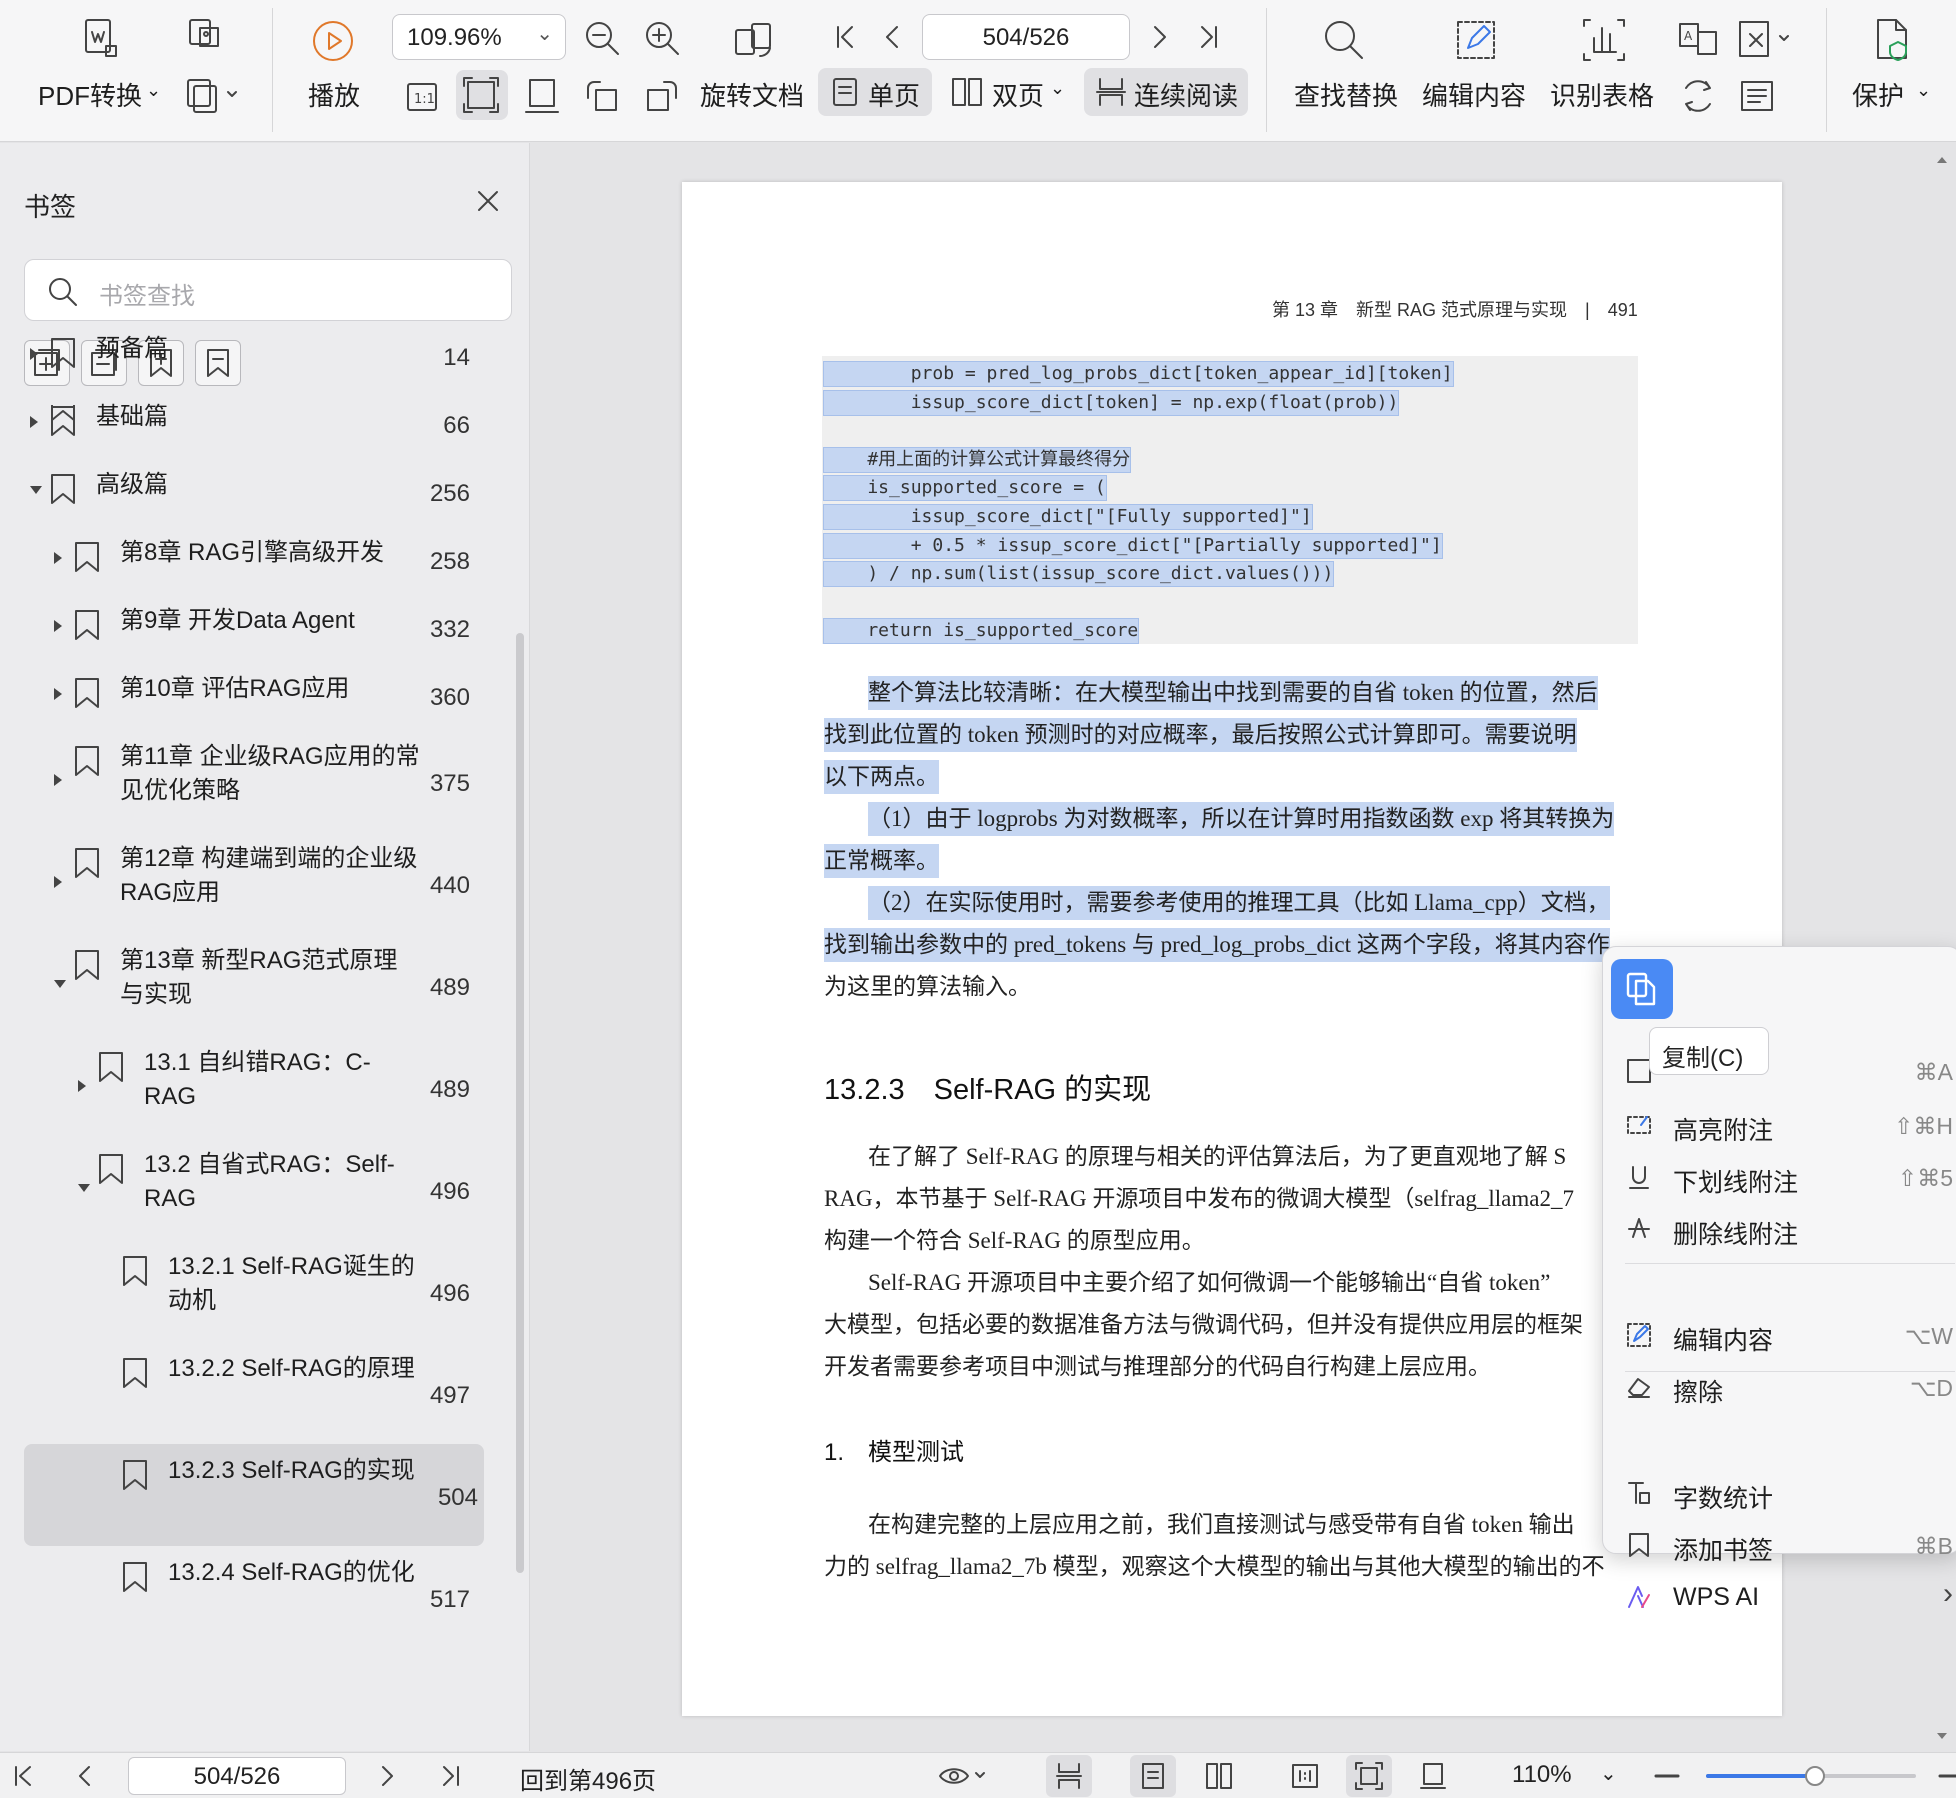 The height and width of the screenshot is (1798, 1956). Describe the element at coordinates (250, 356) in the screenshot. I see `bookmark-item: 预备篇 14` at that location.